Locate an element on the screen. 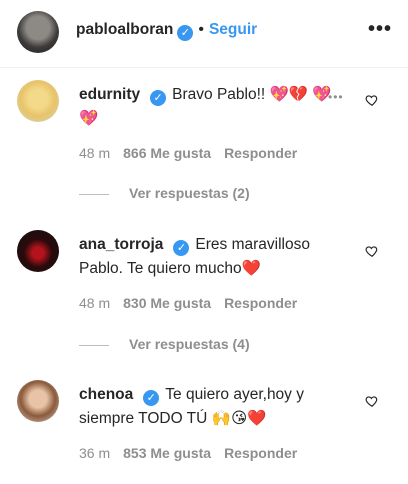  comment-options-icon: ••• is located at coordinates (336, 97).